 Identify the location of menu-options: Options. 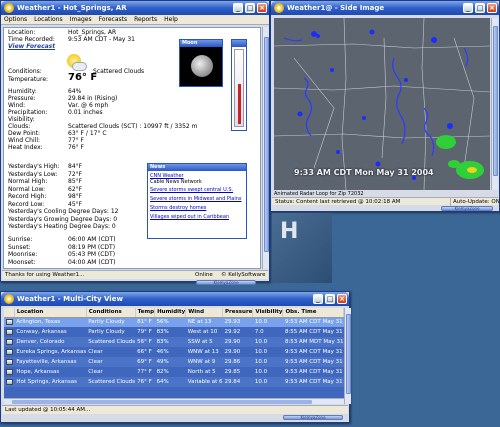
(15, 19).